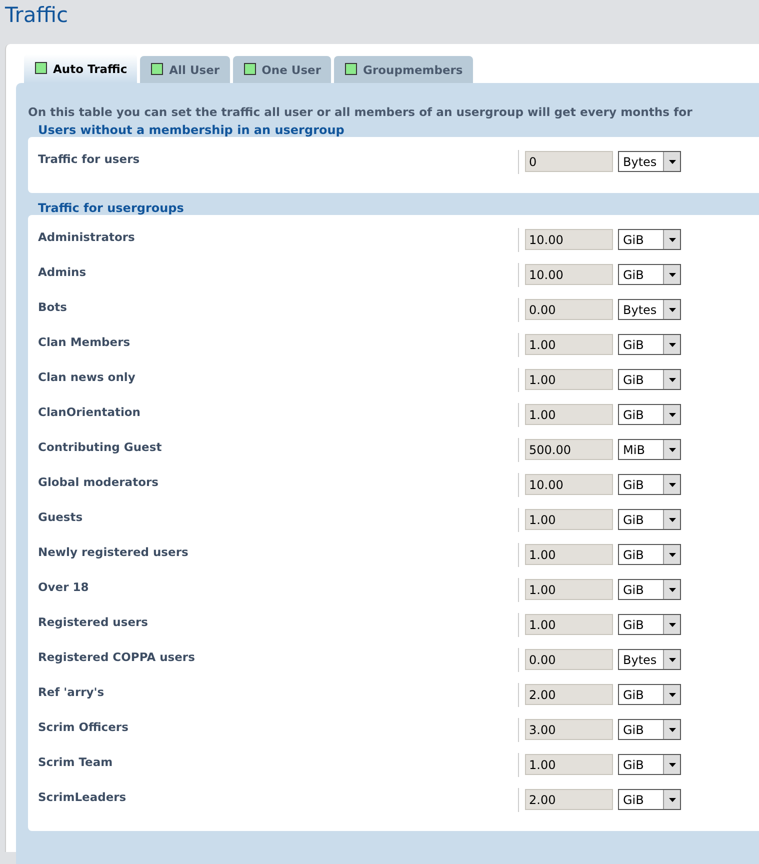  What do you see at coordinates (649, 449) in the screenshot?
I see `unit-dropdown: MiB` at bounding box center [649, 449].